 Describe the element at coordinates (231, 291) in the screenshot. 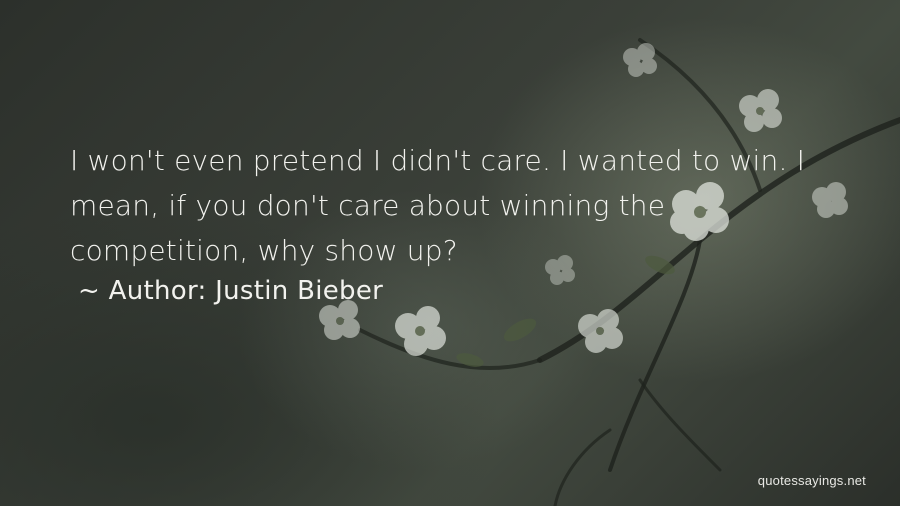

I see `quote-attribution: ~ Author: Justin Bieber` at that location.